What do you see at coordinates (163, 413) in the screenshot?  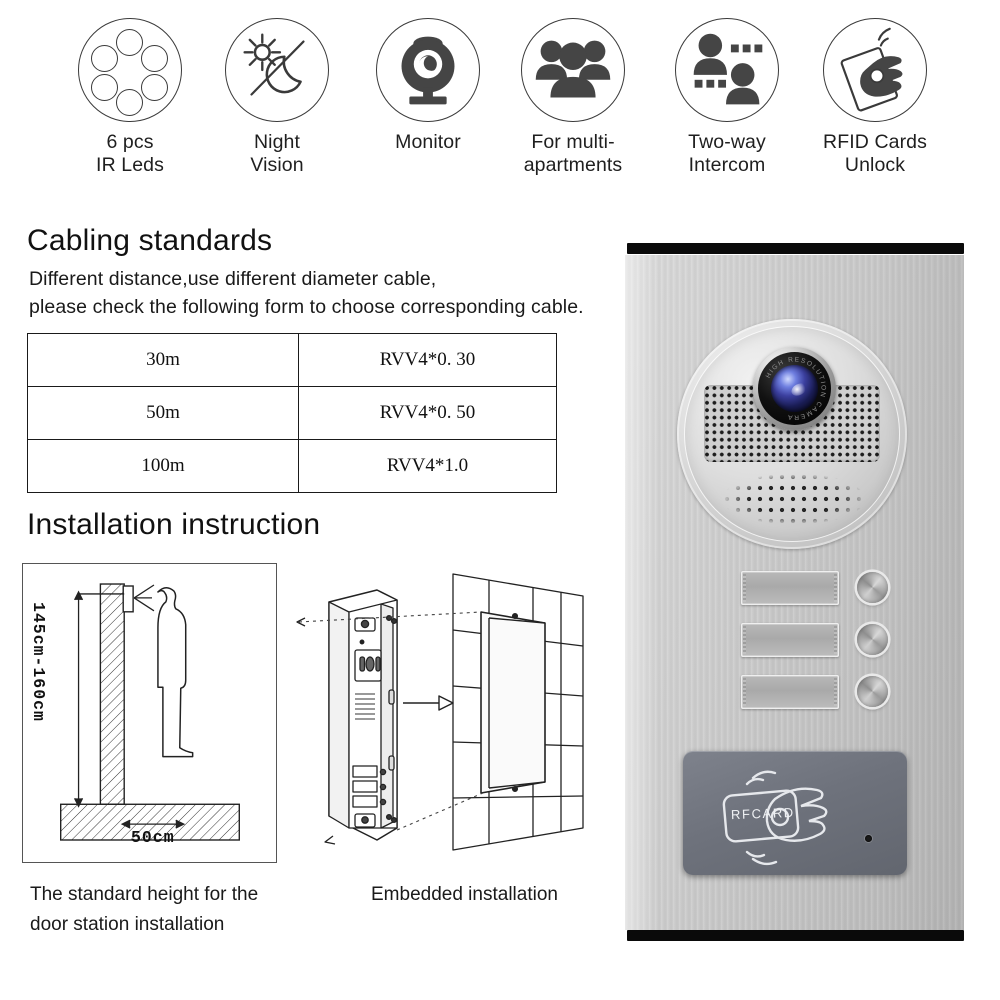 I see `cell-distance: 50m` at bounding box center [163, 413].